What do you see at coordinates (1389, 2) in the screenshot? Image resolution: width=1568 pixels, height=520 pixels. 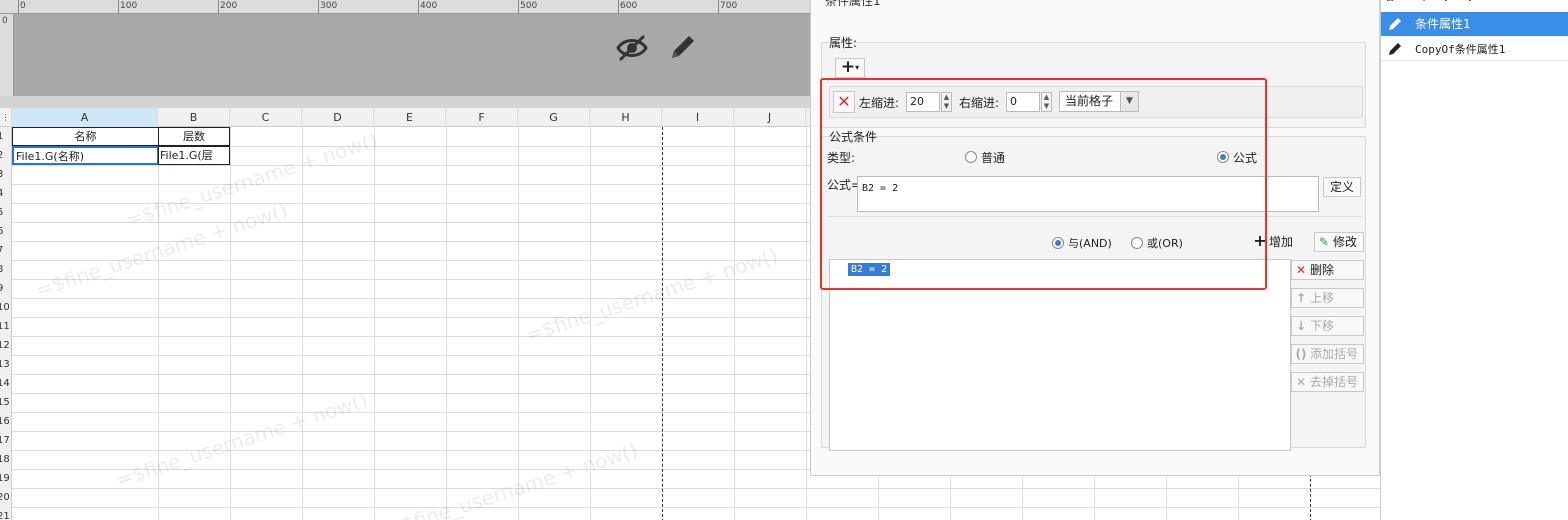 I see `copy-icon: ⧉` at bounding box center [1389, 2].